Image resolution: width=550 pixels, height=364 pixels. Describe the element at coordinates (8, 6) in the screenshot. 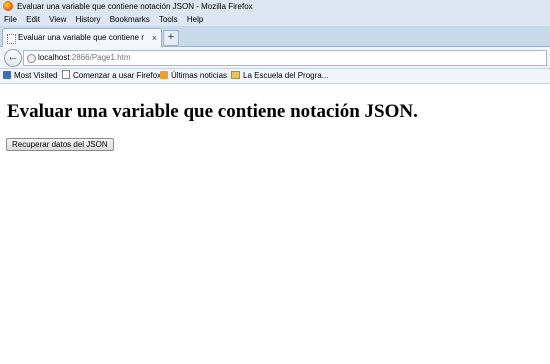

I see `firefox-logo-icon` at that location.